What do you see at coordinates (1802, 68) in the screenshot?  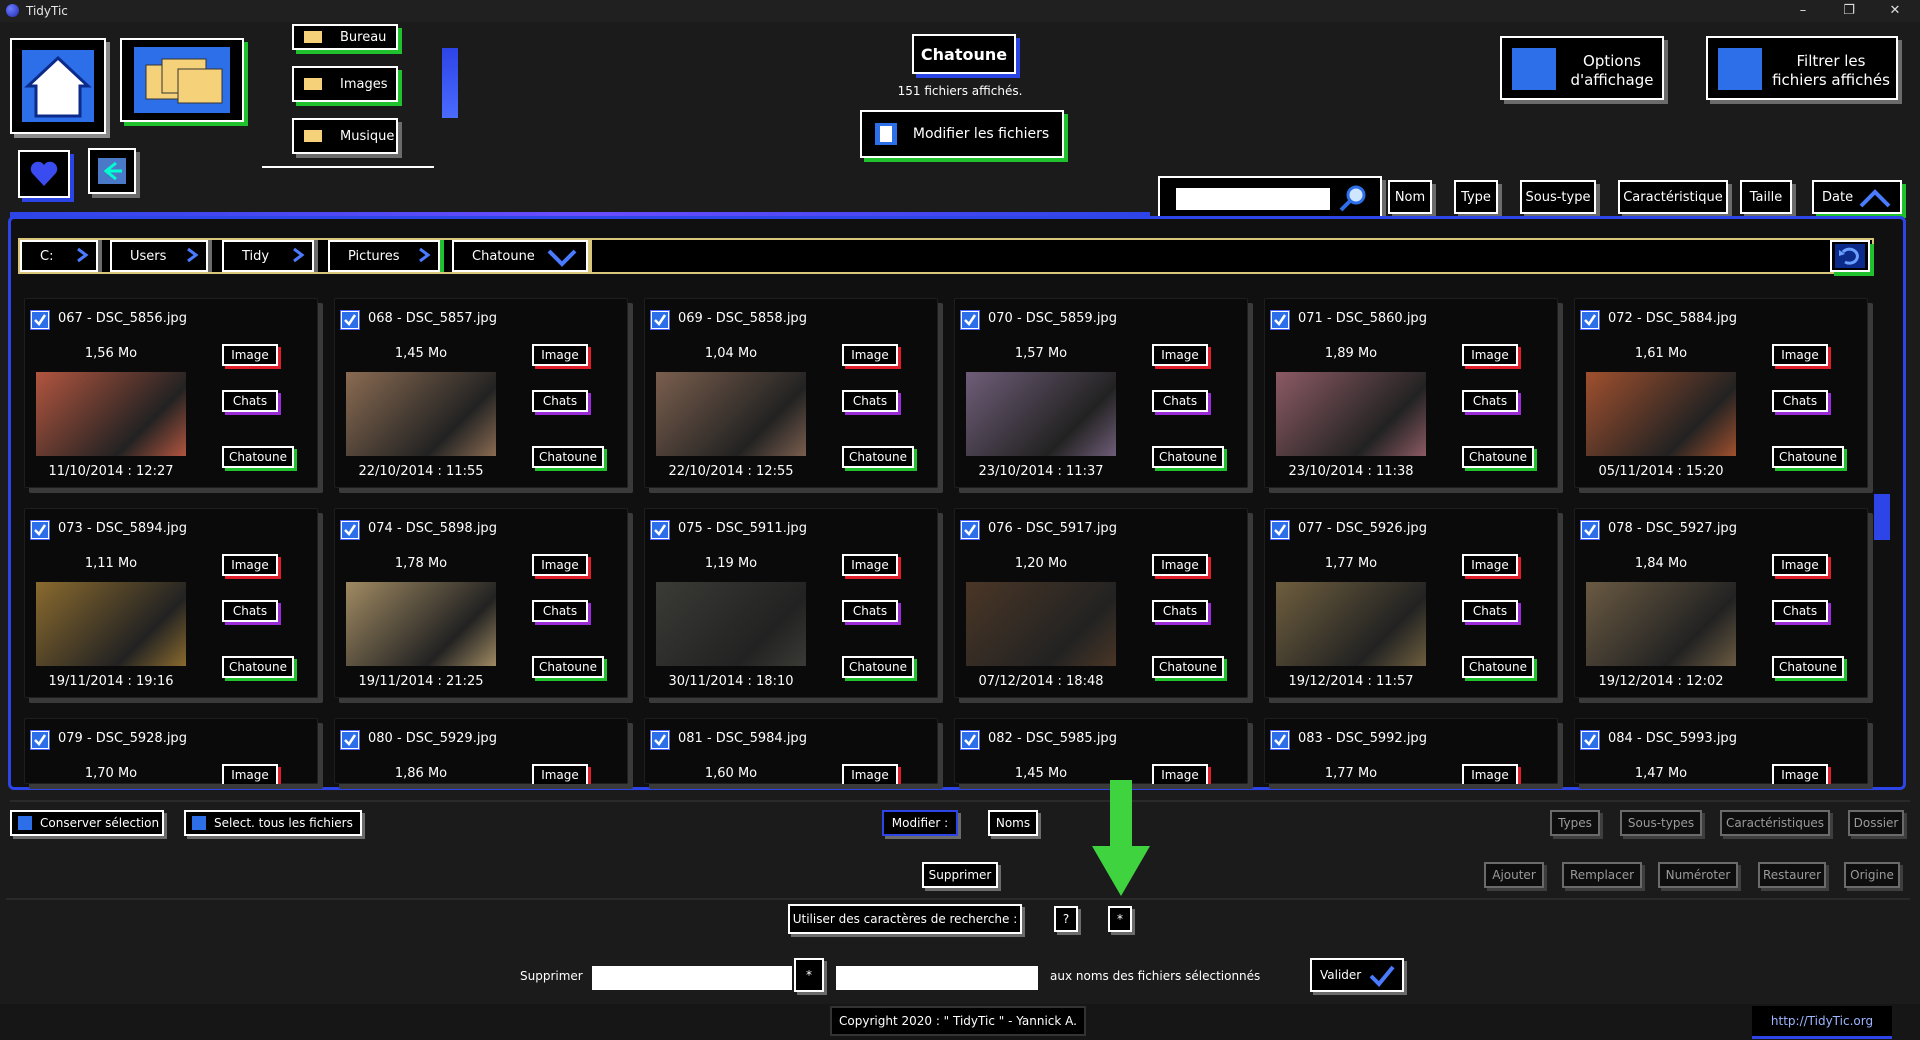 I see `filter-files-button: Filtrer les fichiers affichés` at bounding box center [1802, 68].